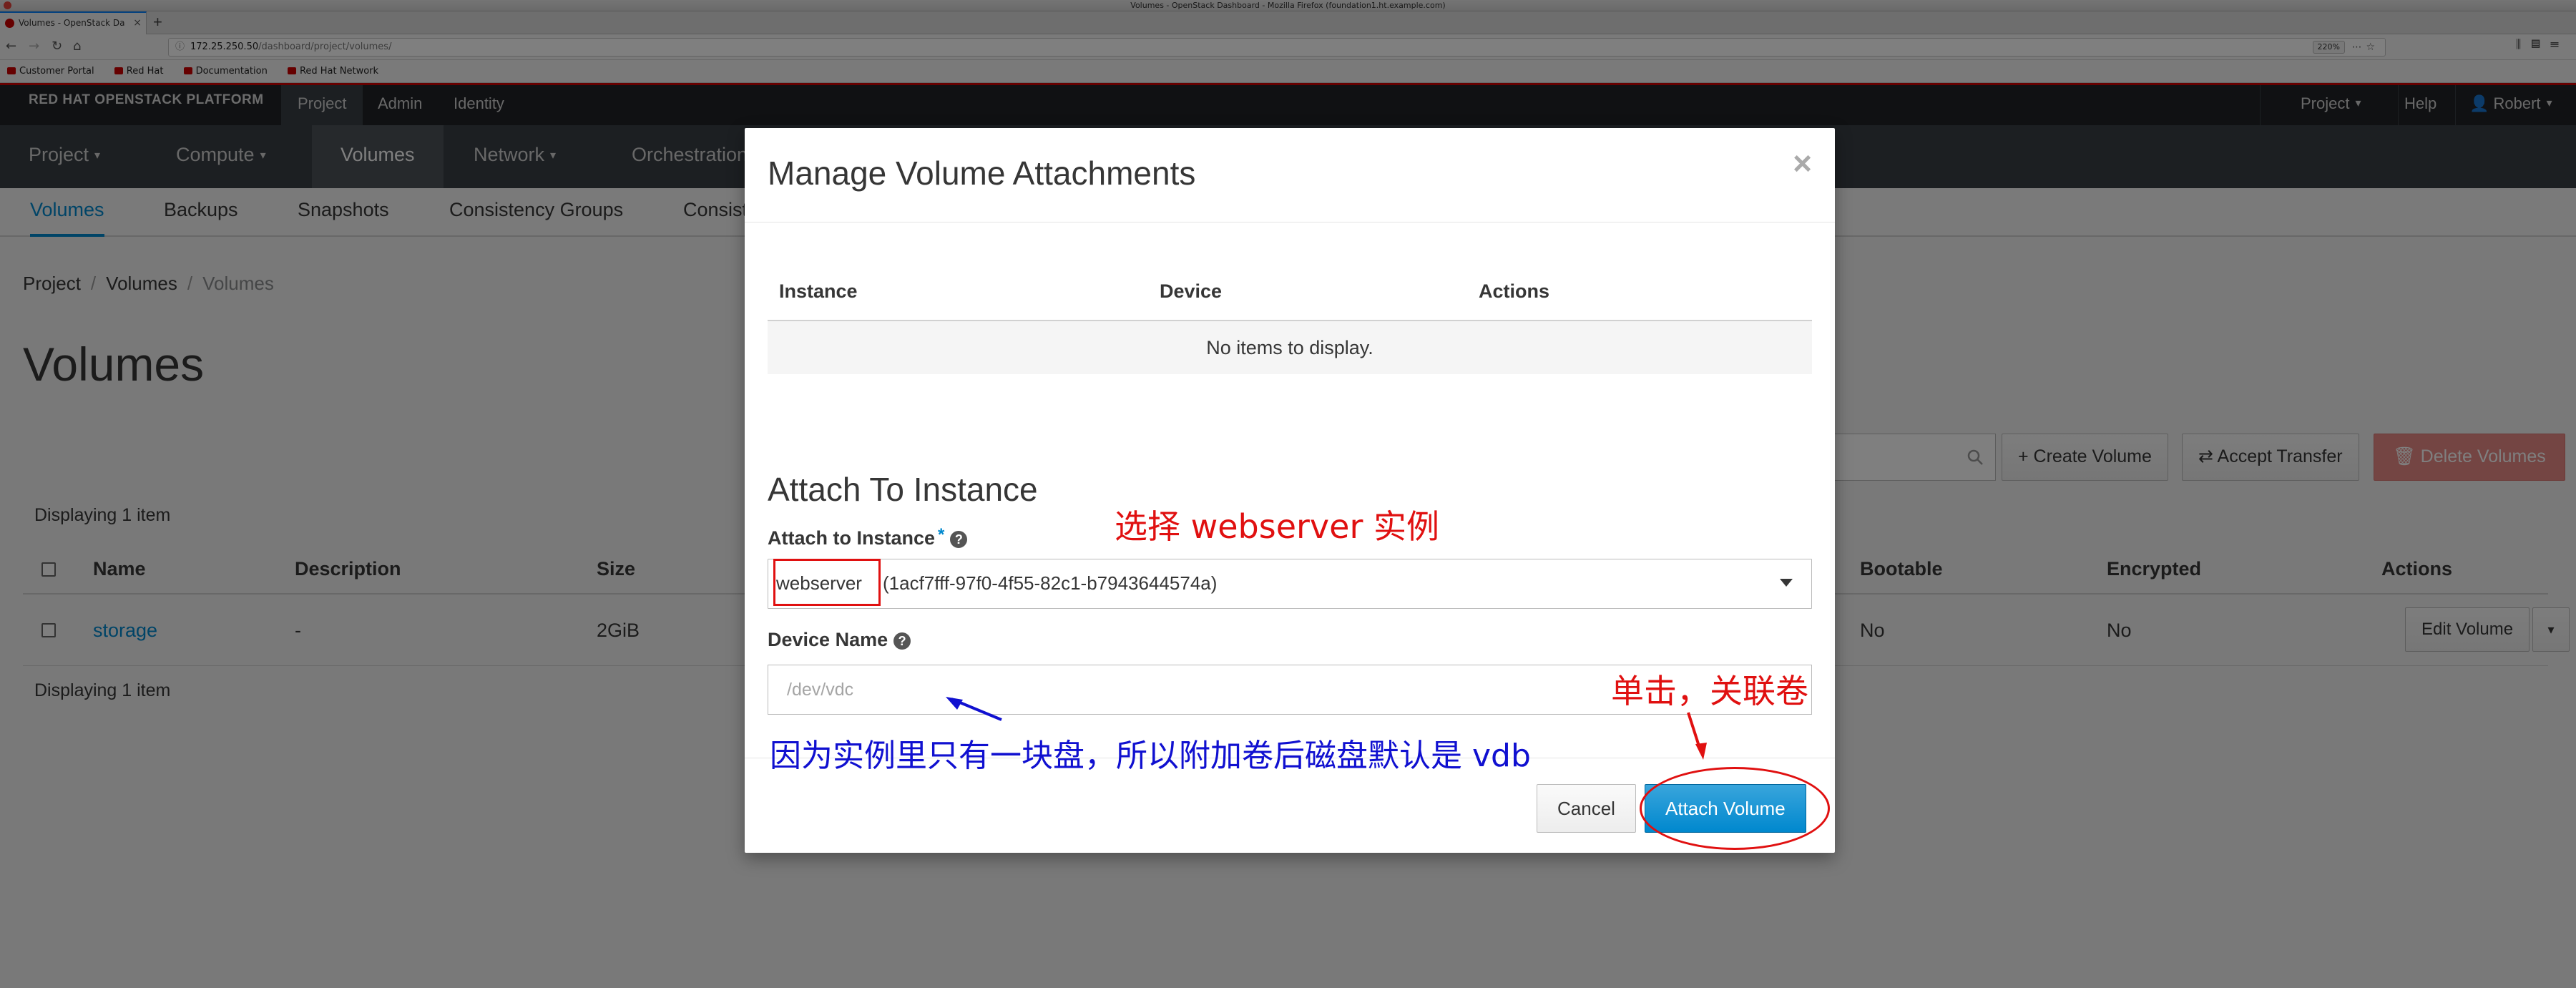 The width and height of the screenshot is (2576, 988). Describe the element at coordinates (1290, 347) in the screenshot. I see `empty-table-message: No items to display.` at that location.